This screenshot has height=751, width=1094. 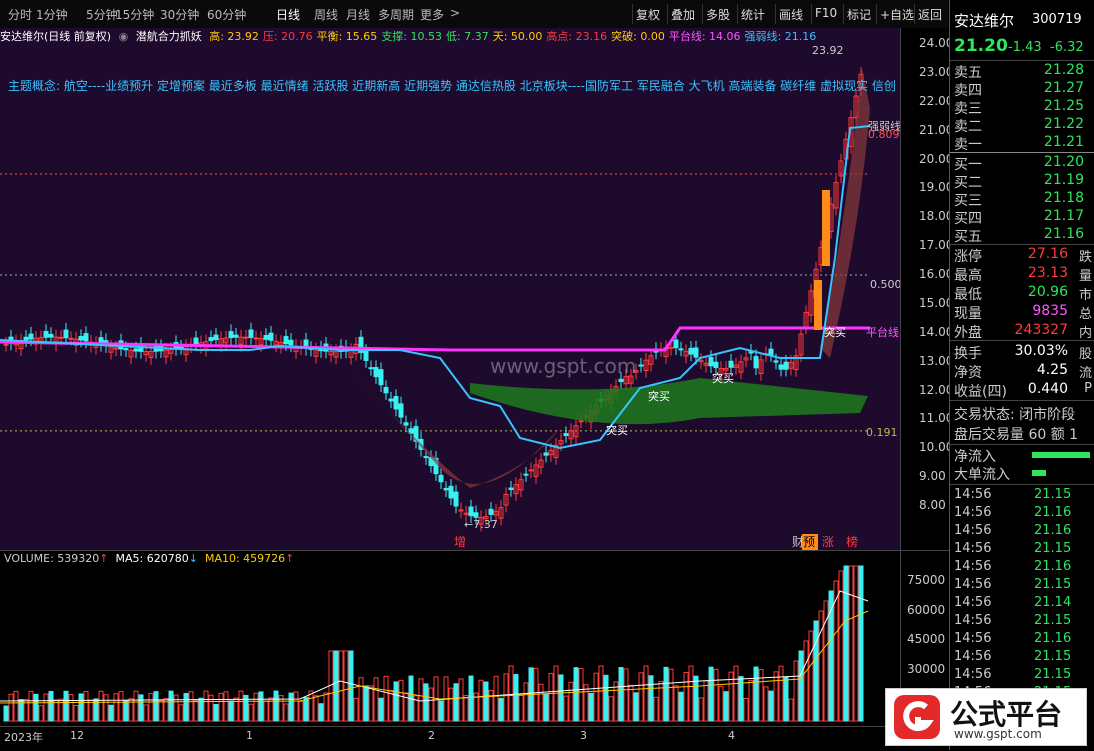 I want to click on ask-row-4: 卖二 21.22, so click(x=1023, y=125).